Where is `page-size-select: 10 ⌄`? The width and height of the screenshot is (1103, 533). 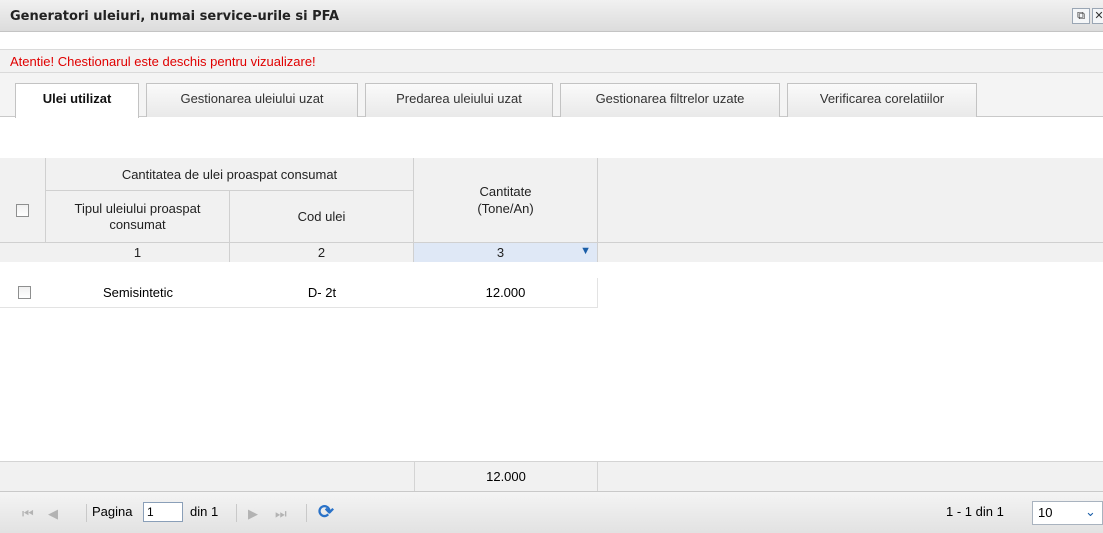
page-size-select: 10 ⌄ is located at coordinates (1067, 513).